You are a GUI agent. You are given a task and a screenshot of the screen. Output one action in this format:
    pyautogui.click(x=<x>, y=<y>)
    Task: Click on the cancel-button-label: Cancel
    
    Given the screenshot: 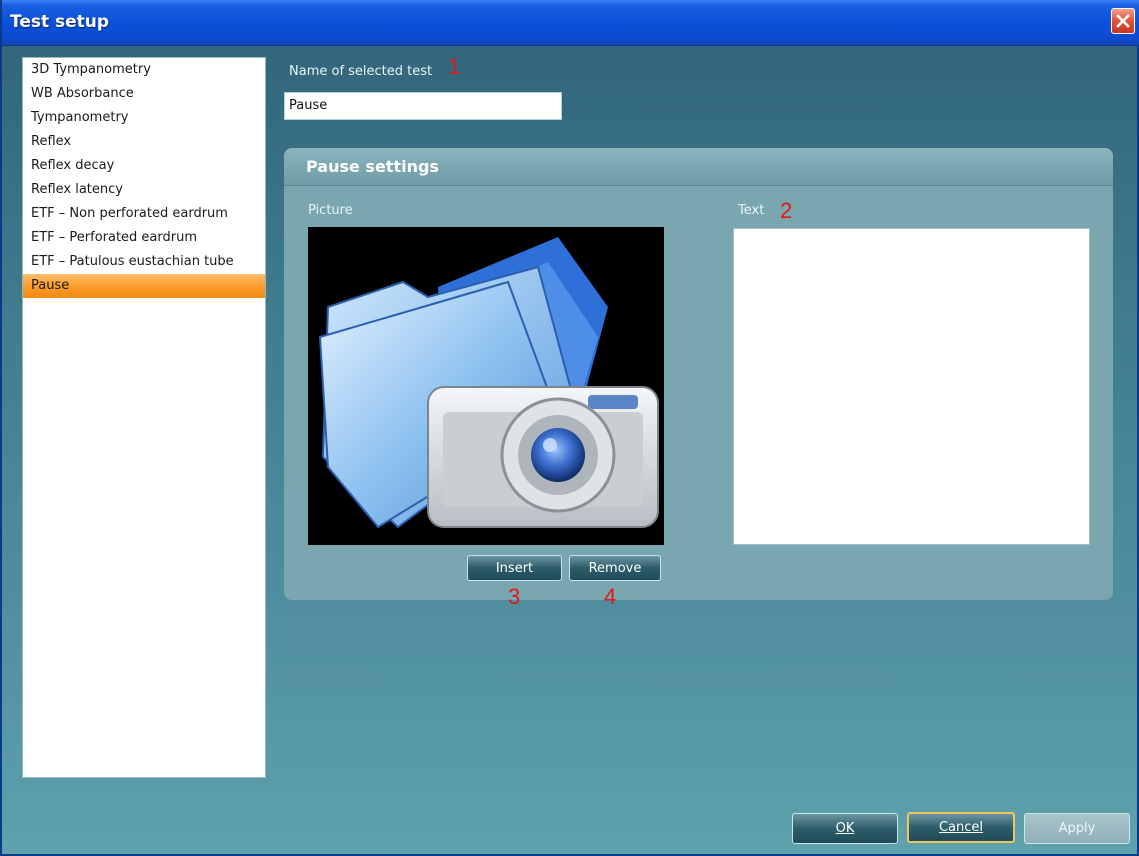 What is the action you would take?
    pyautogui.click(x=961, y=827)
    